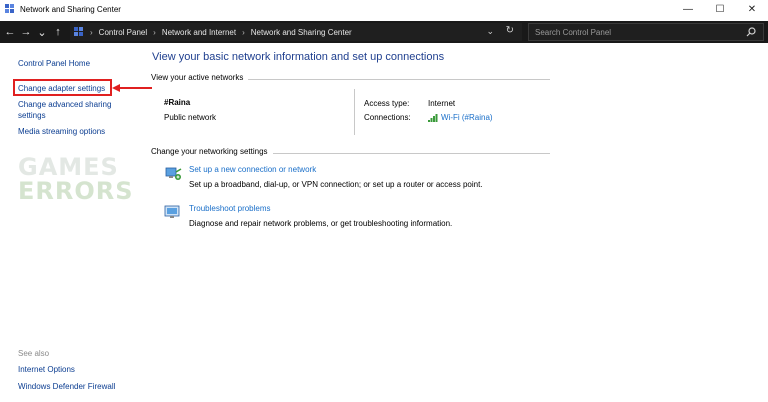 Image resolution: width=768 pixels, height=402 pixels. I want to click on network-center-app-icon, so click(10, 9).